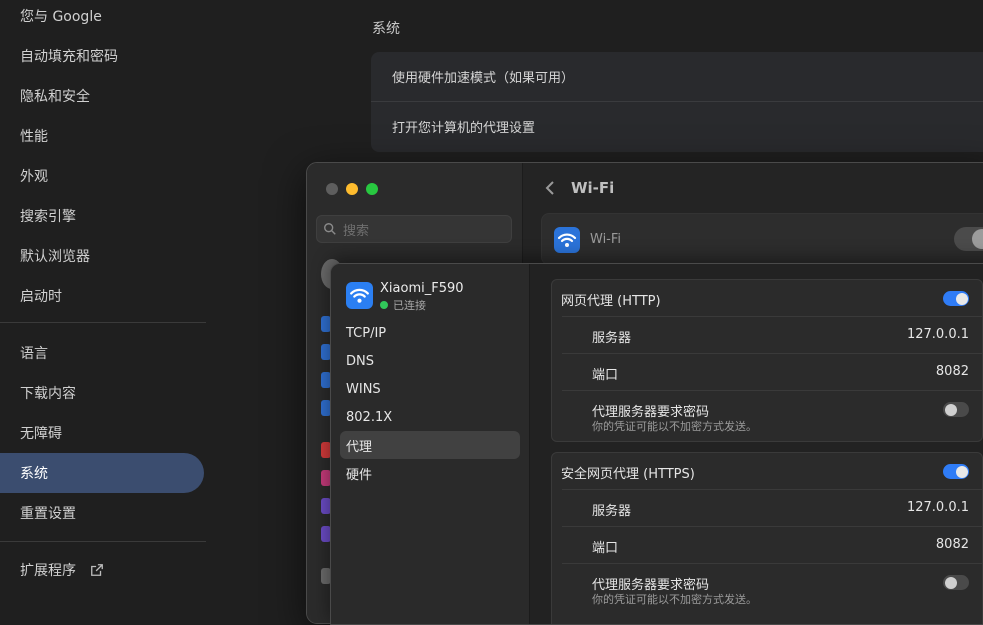 The width and height of the screenshot is (983, 625). What do you see at coordinates (606, 239) in the screenshot?
I see `wifi-row-label: Wi-Fi` at bounding box center [606, 239].